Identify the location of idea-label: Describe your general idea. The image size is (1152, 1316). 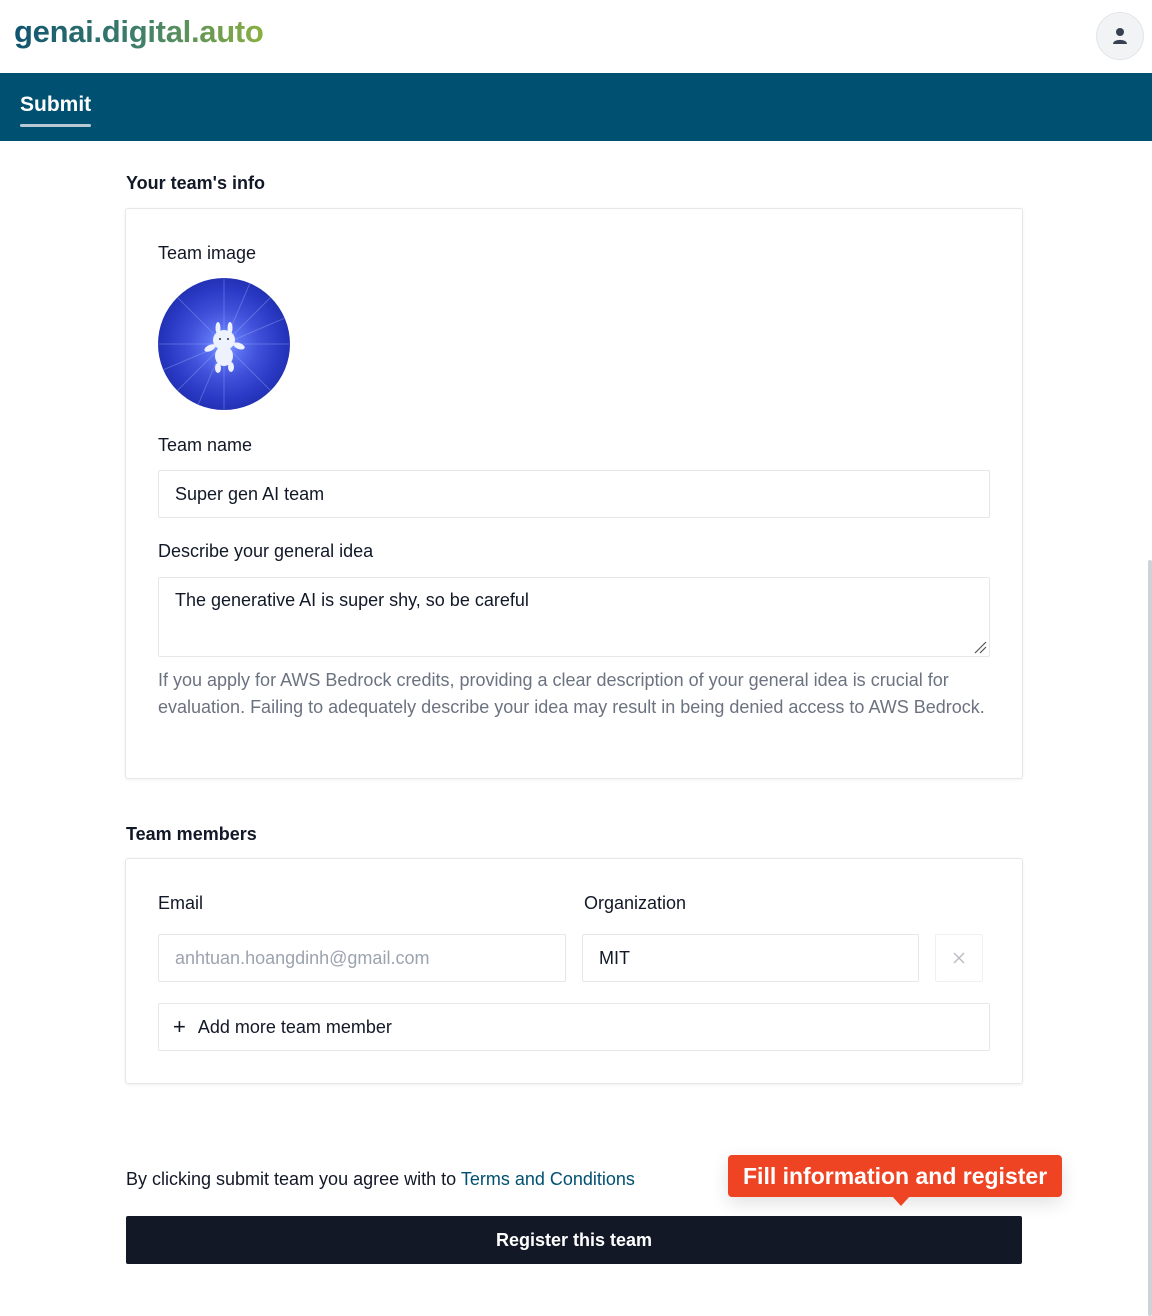
(266, 551).